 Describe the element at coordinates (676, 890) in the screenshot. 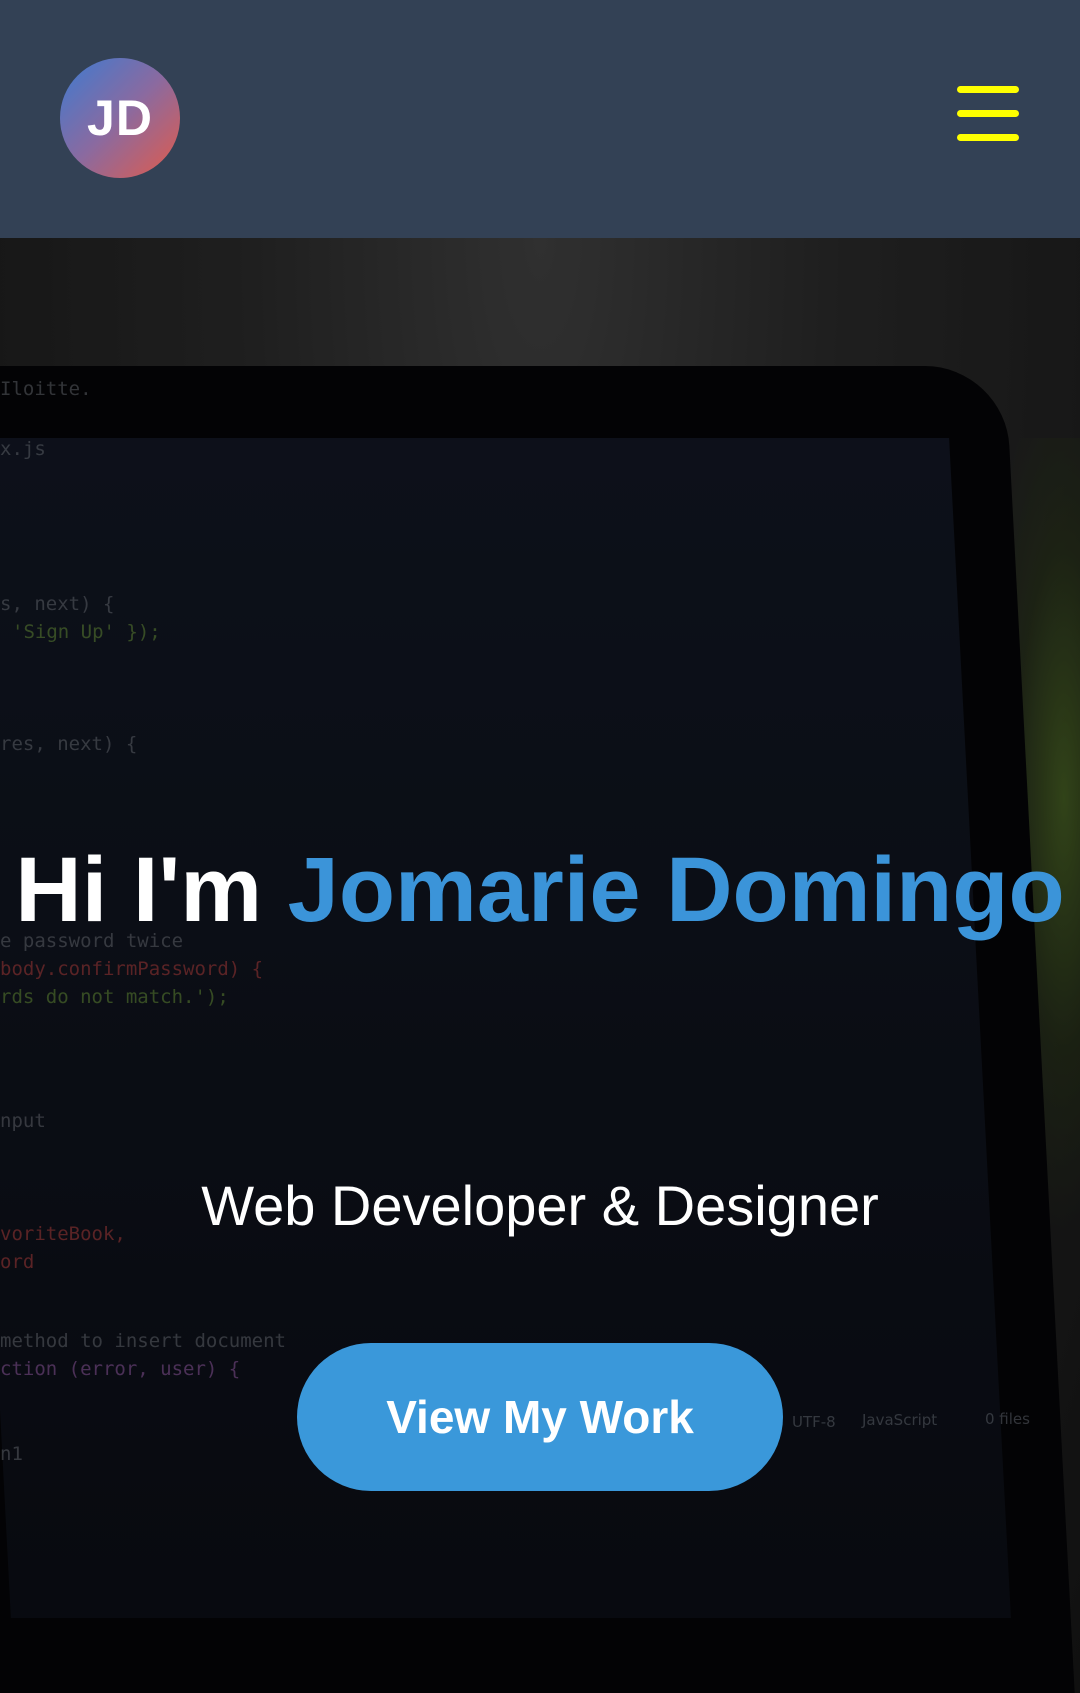

I see `hero-name: Jomarie Domingo` at that location.